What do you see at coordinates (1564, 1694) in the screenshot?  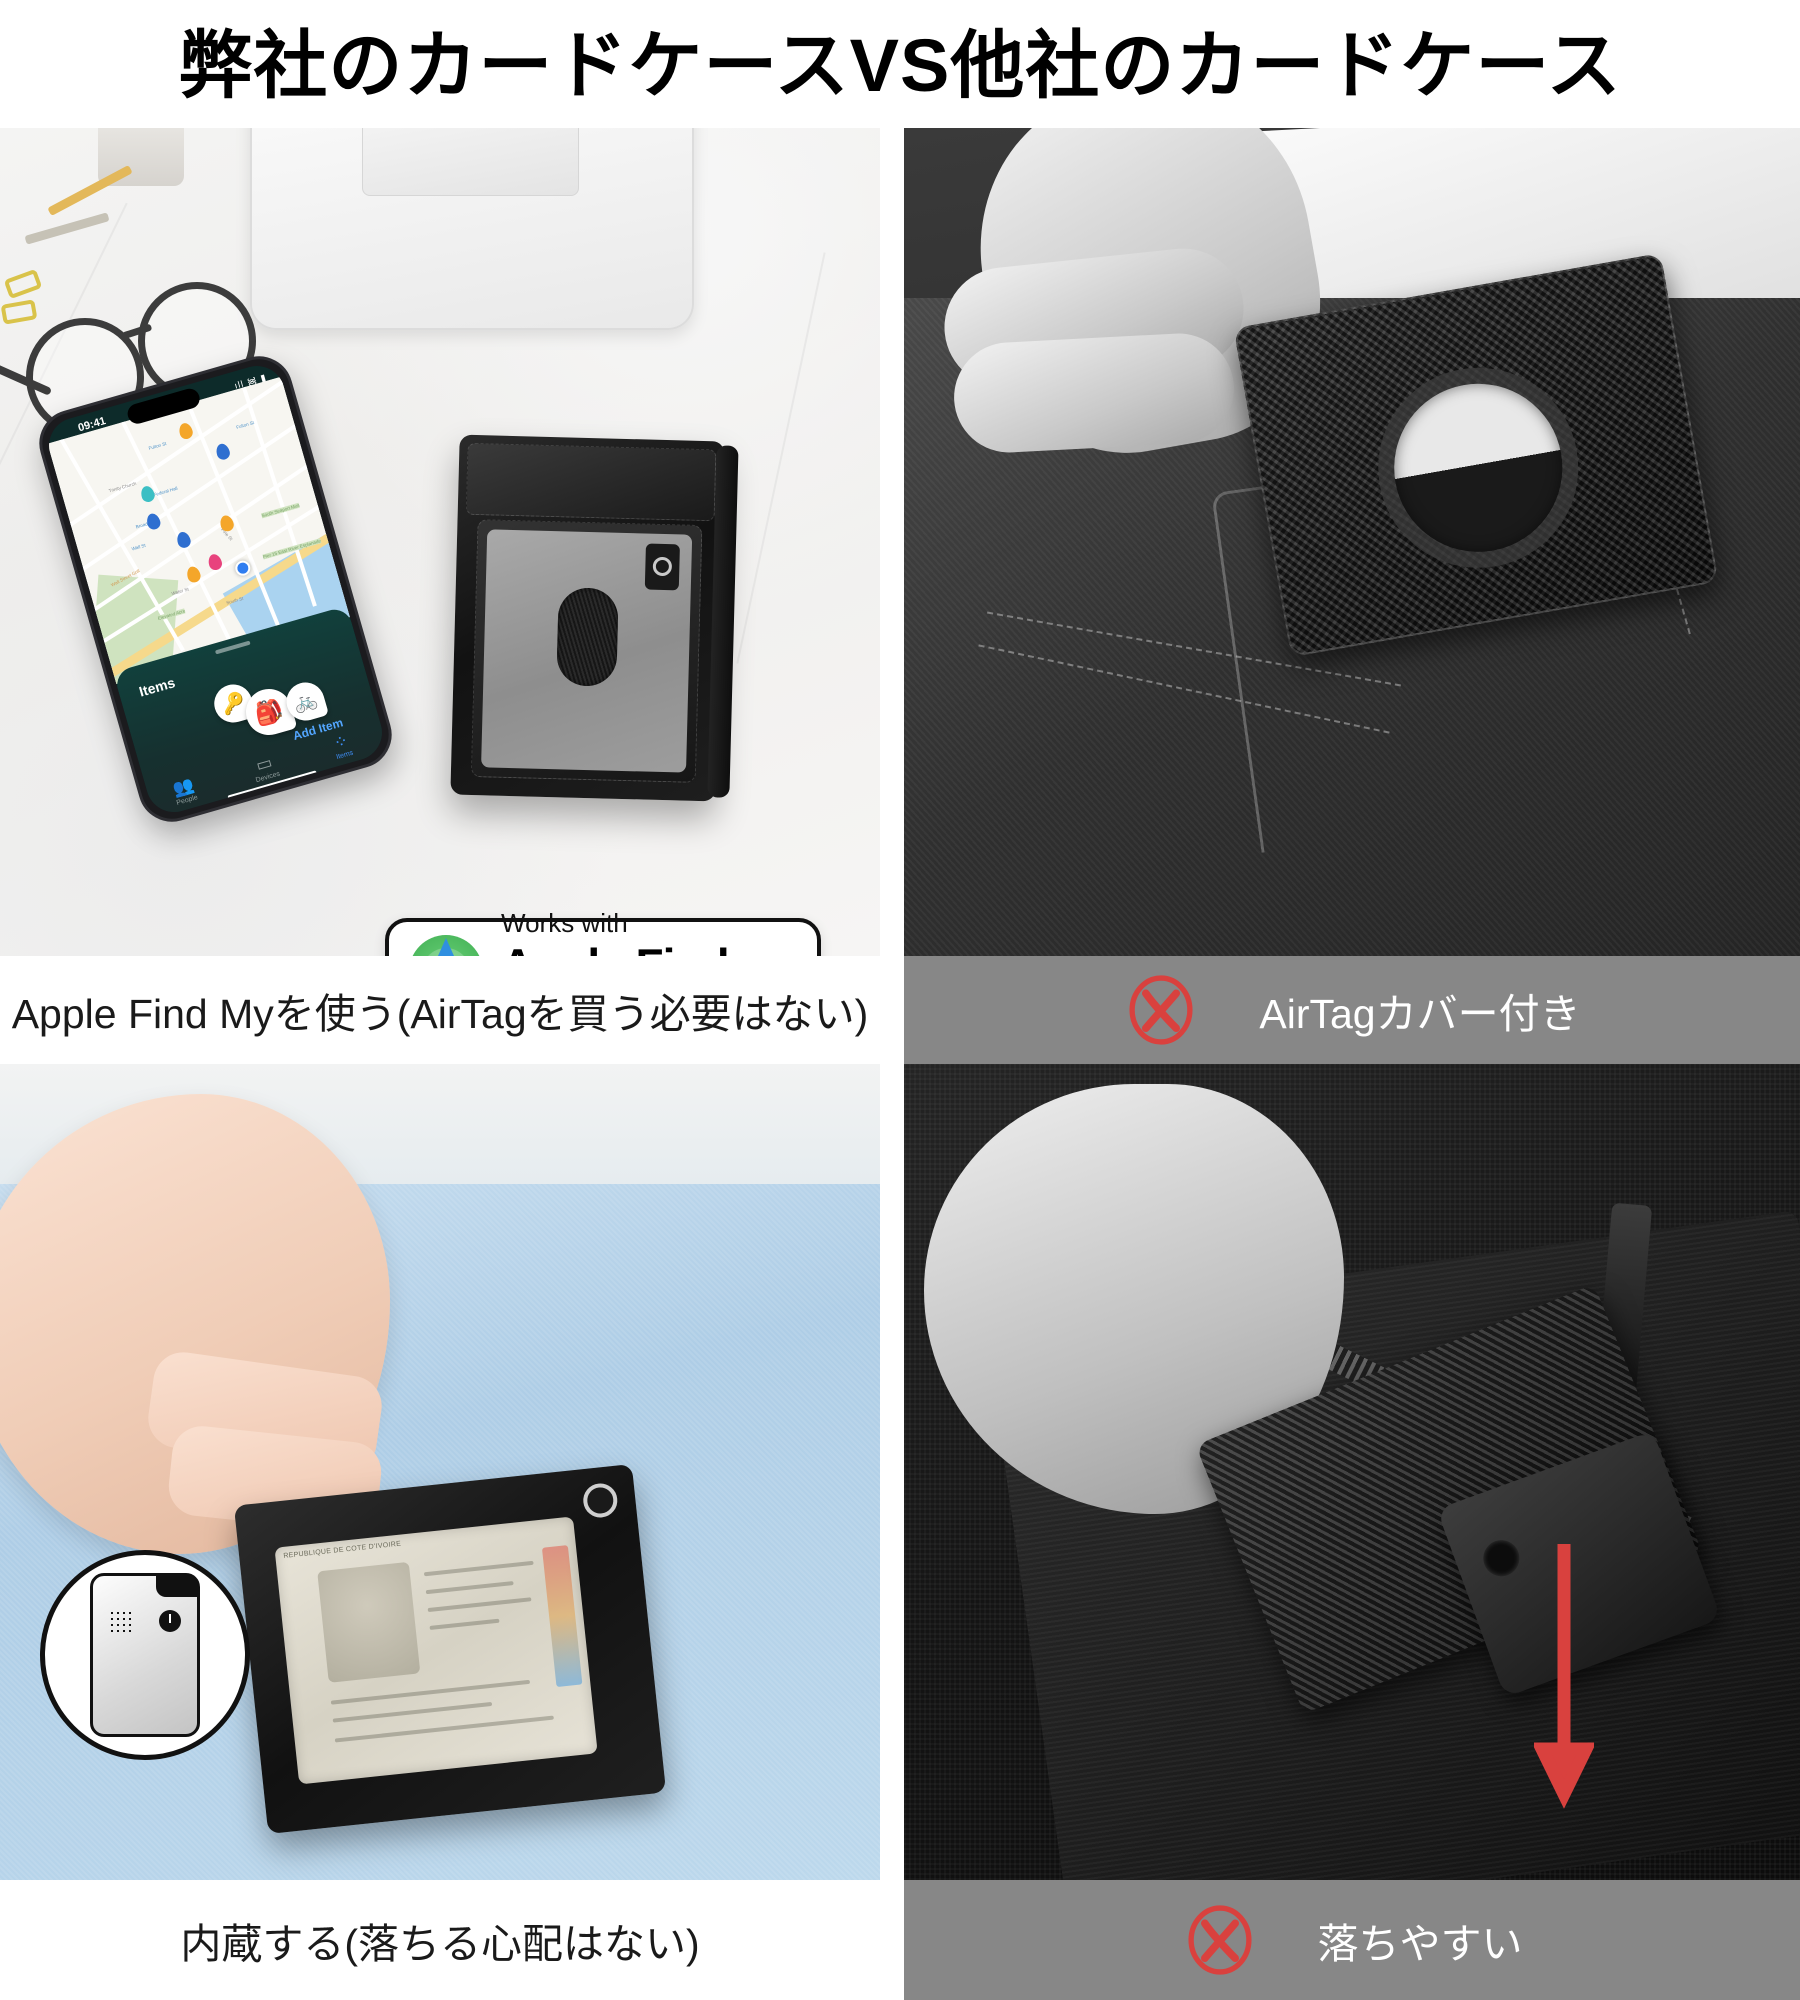 I see `red-down-arrow-icon` at bounding box center [1564, 1694].